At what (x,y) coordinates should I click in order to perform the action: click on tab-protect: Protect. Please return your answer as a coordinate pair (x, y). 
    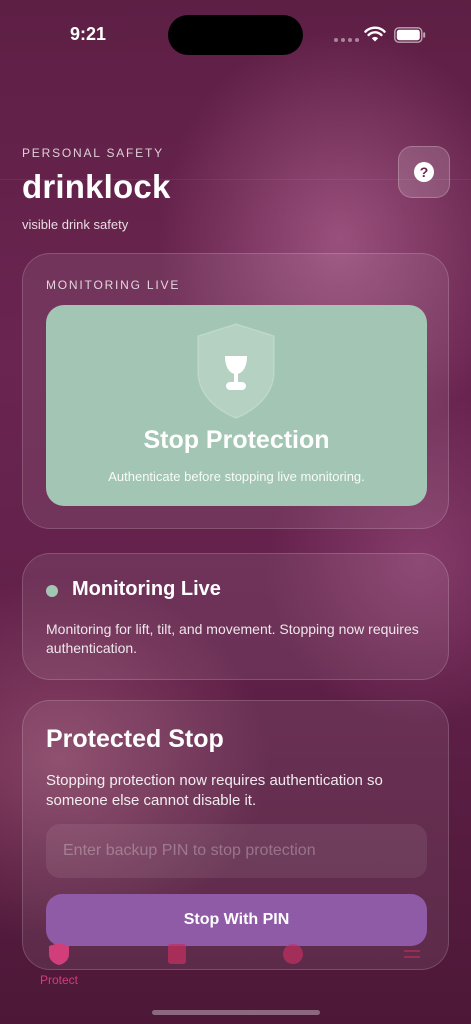
    Looking at the image, I should click on (59, 965).